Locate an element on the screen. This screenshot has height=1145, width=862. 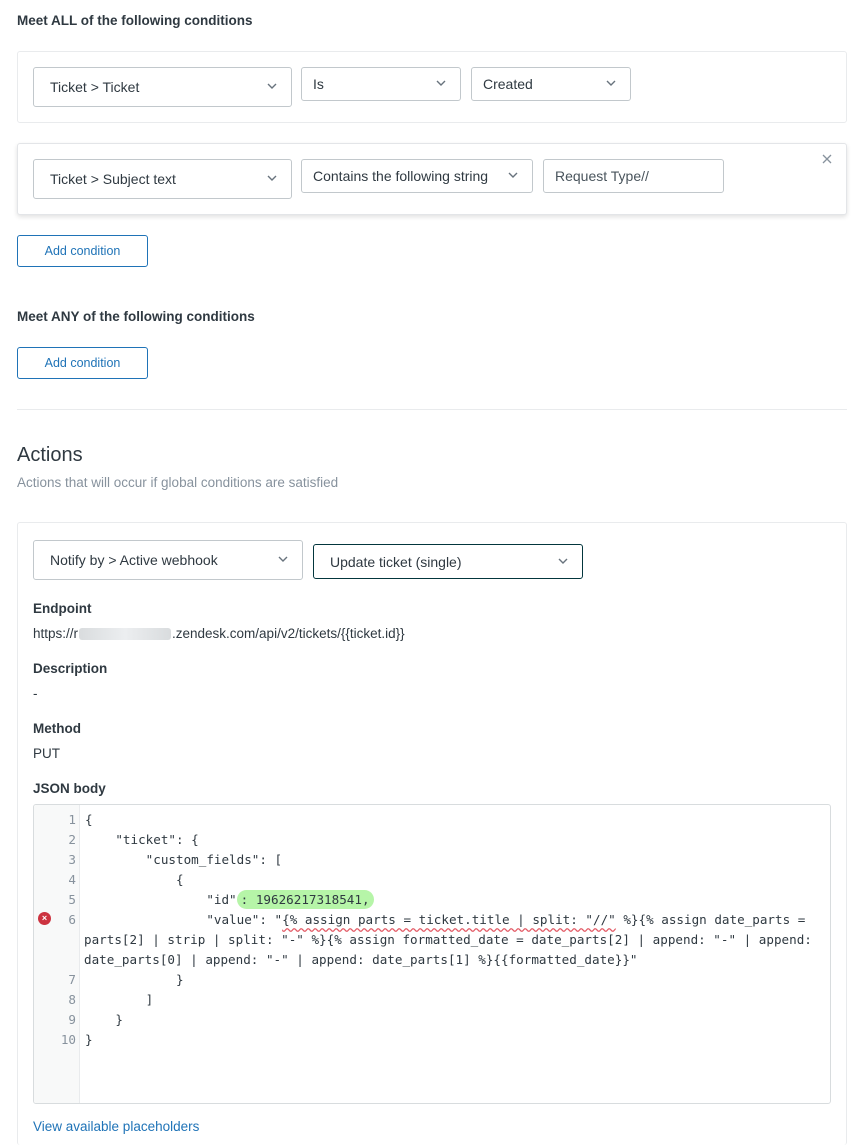
method-value: PUT is located at coordinates (46, 753).